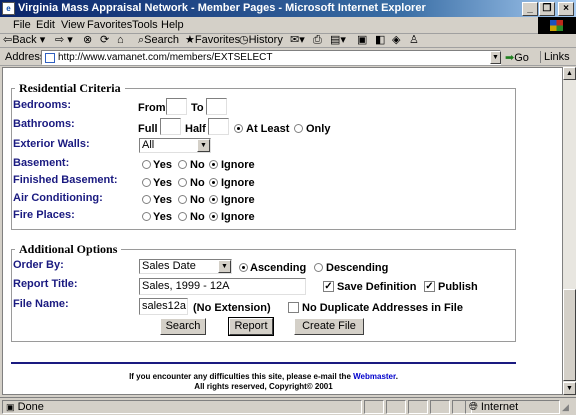 This screenshot has height=415, width=576. What do you see at coordinates (396, 40) in the screenshot?
I see `research-icon: ◈` at bounding box center [396, 40].